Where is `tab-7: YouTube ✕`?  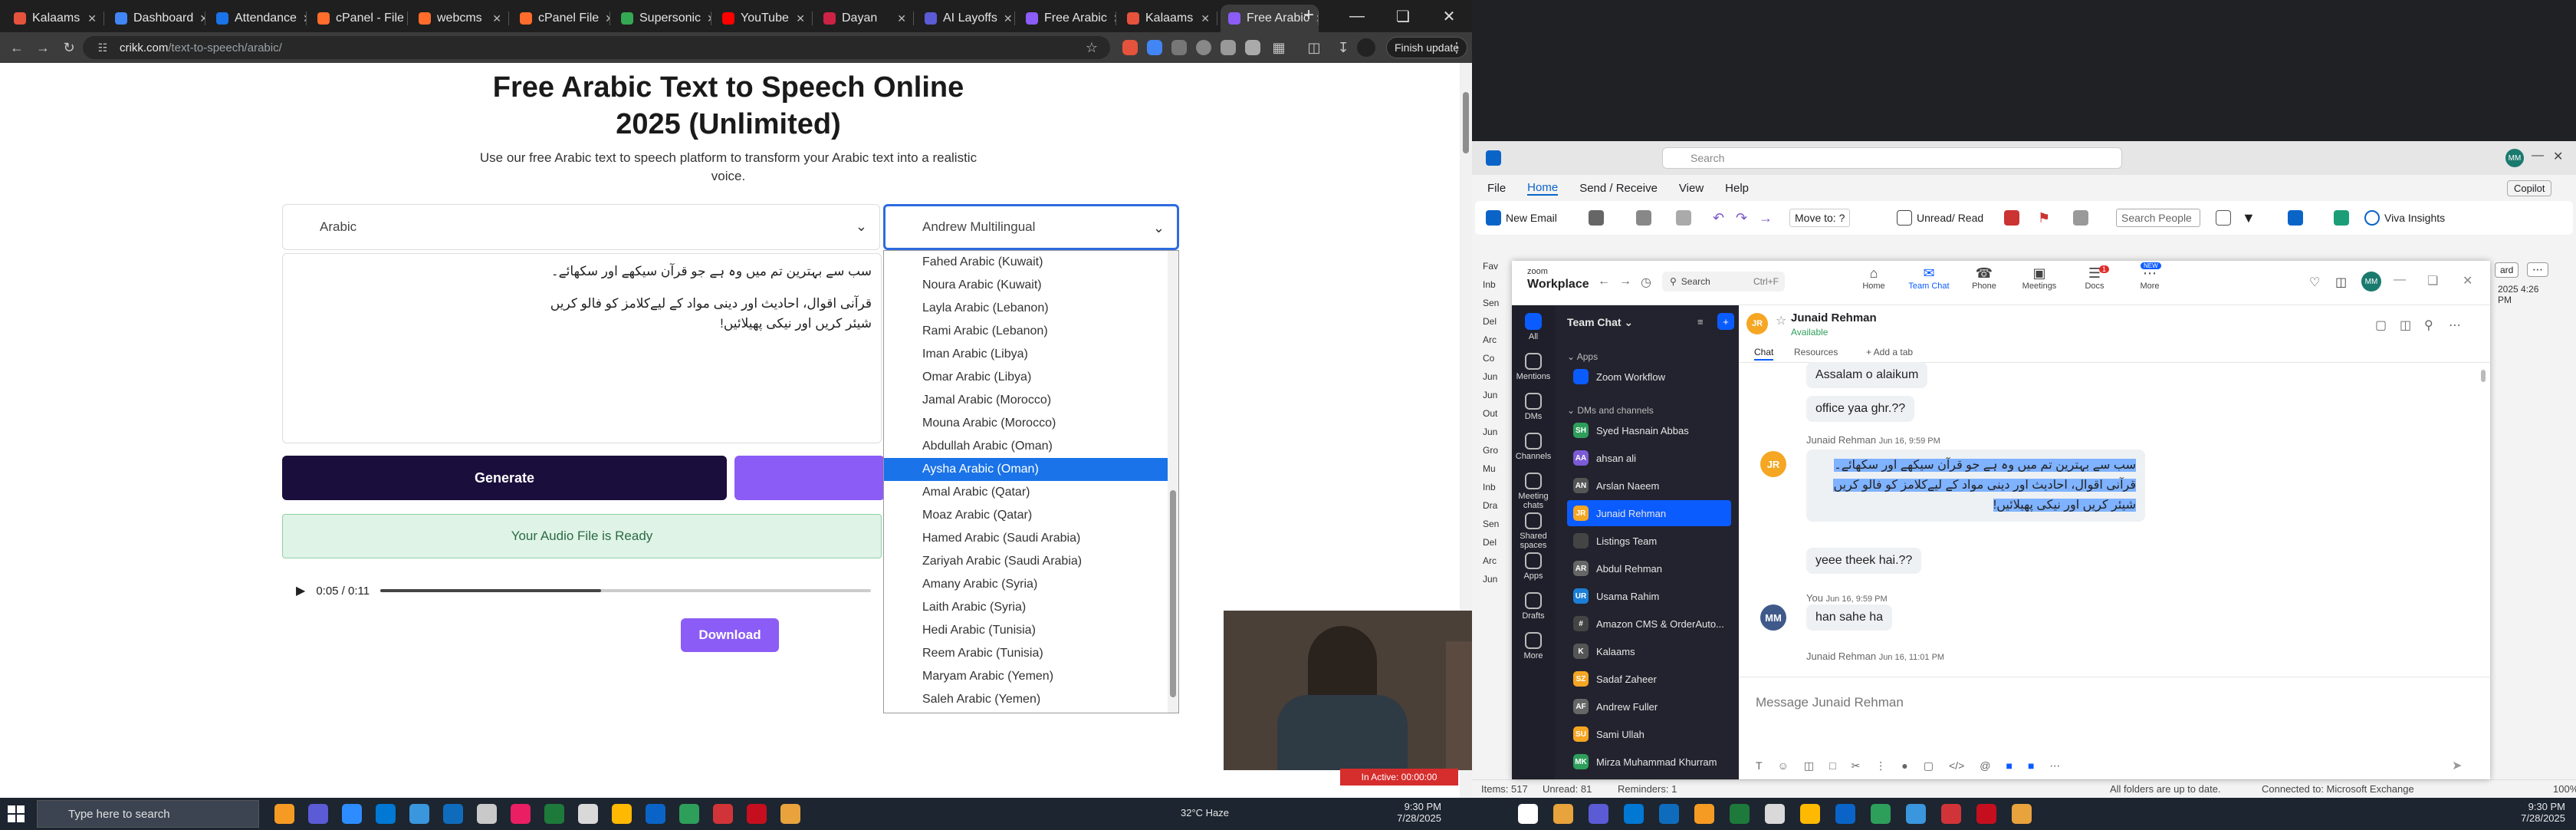 tab-7: YouTube ✕ is located at coordinates (764, 19).